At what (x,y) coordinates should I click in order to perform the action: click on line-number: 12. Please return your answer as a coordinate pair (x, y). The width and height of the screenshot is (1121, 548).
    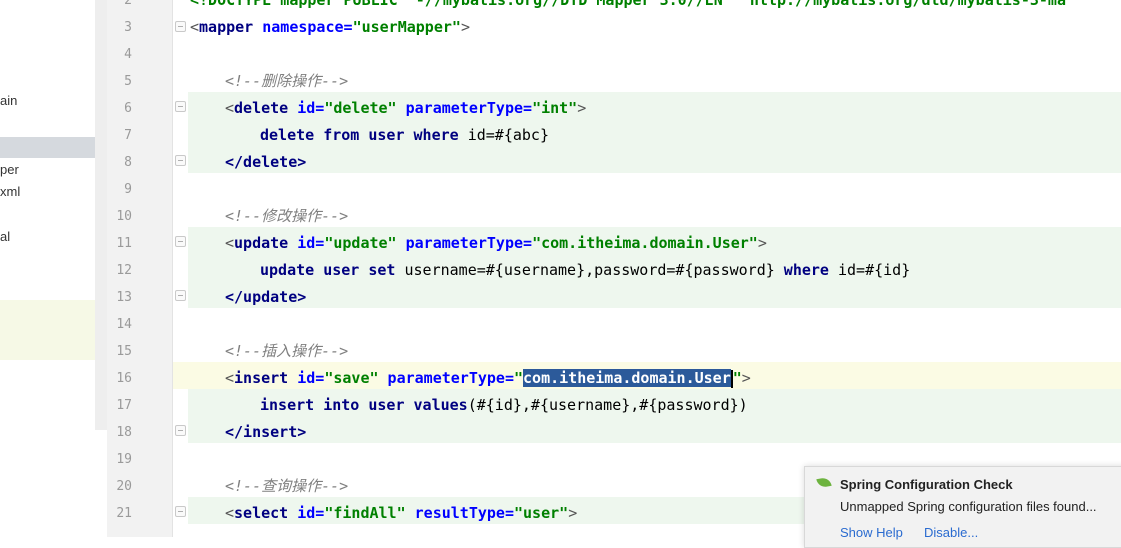
    Looking at the image, I should click on (124, 270).